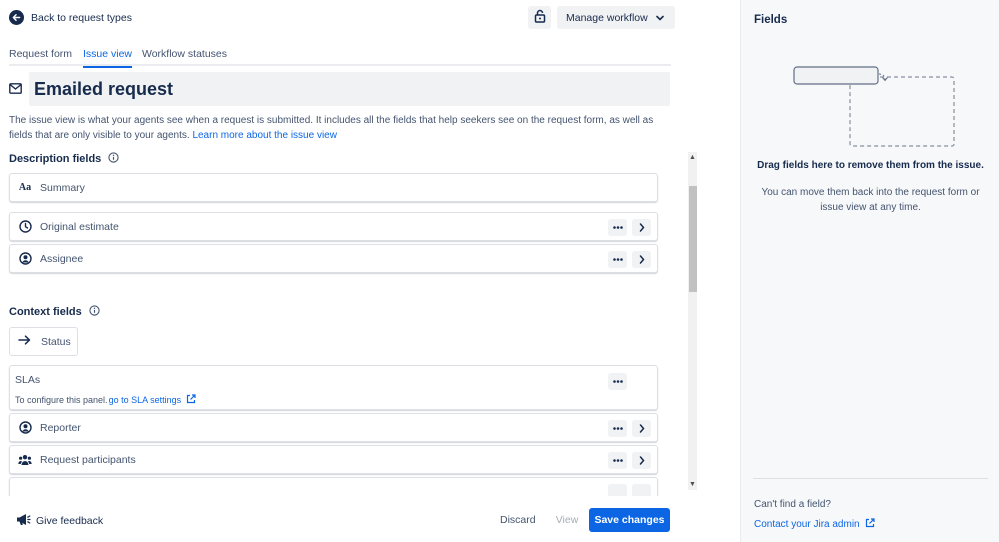 This screenshot has width=999, height=542. What do you see at coordinates (28, 380) in the screenshot?
I see `sla-title: SLAs` at bounding box center [28, 380].